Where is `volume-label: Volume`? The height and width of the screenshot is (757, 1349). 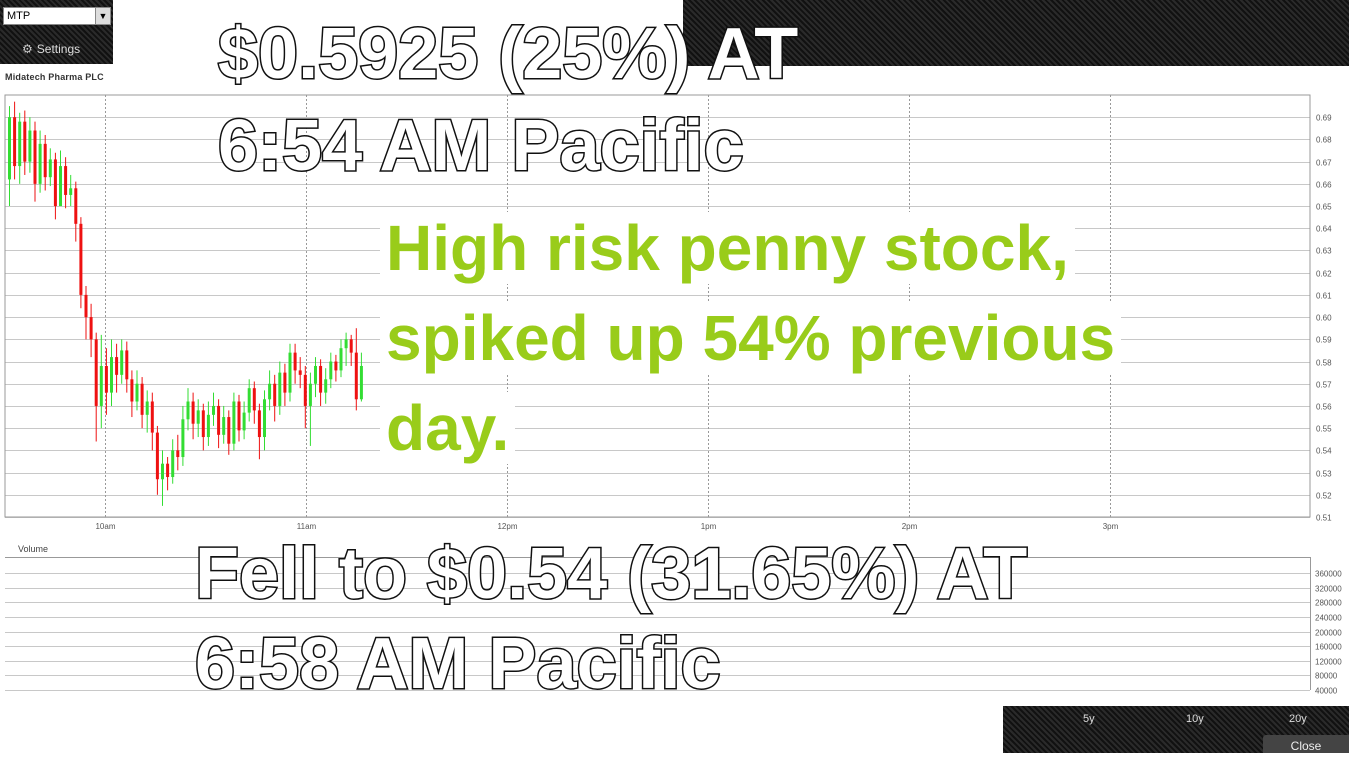 volume-label: Volume is located at coordinates (33, 549).